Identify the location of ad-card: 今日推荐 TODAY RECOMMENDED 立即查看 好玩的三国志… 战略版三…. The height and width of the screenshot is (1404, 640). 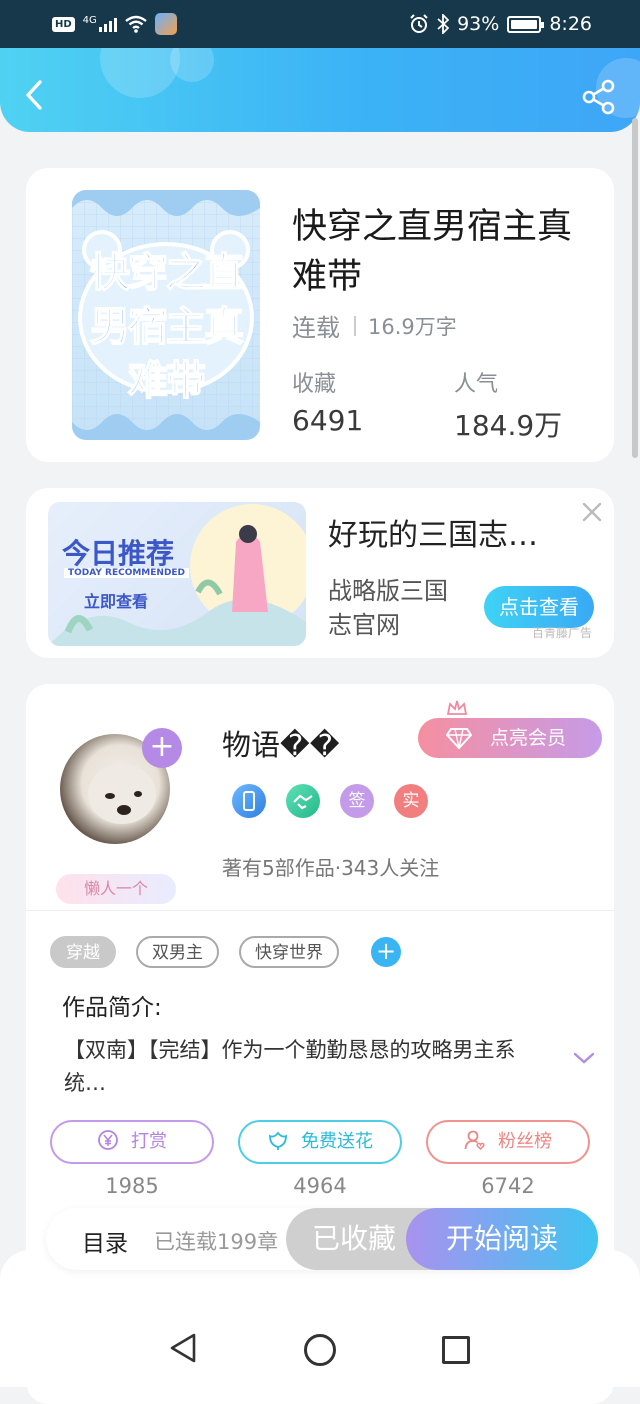
(320, 573).